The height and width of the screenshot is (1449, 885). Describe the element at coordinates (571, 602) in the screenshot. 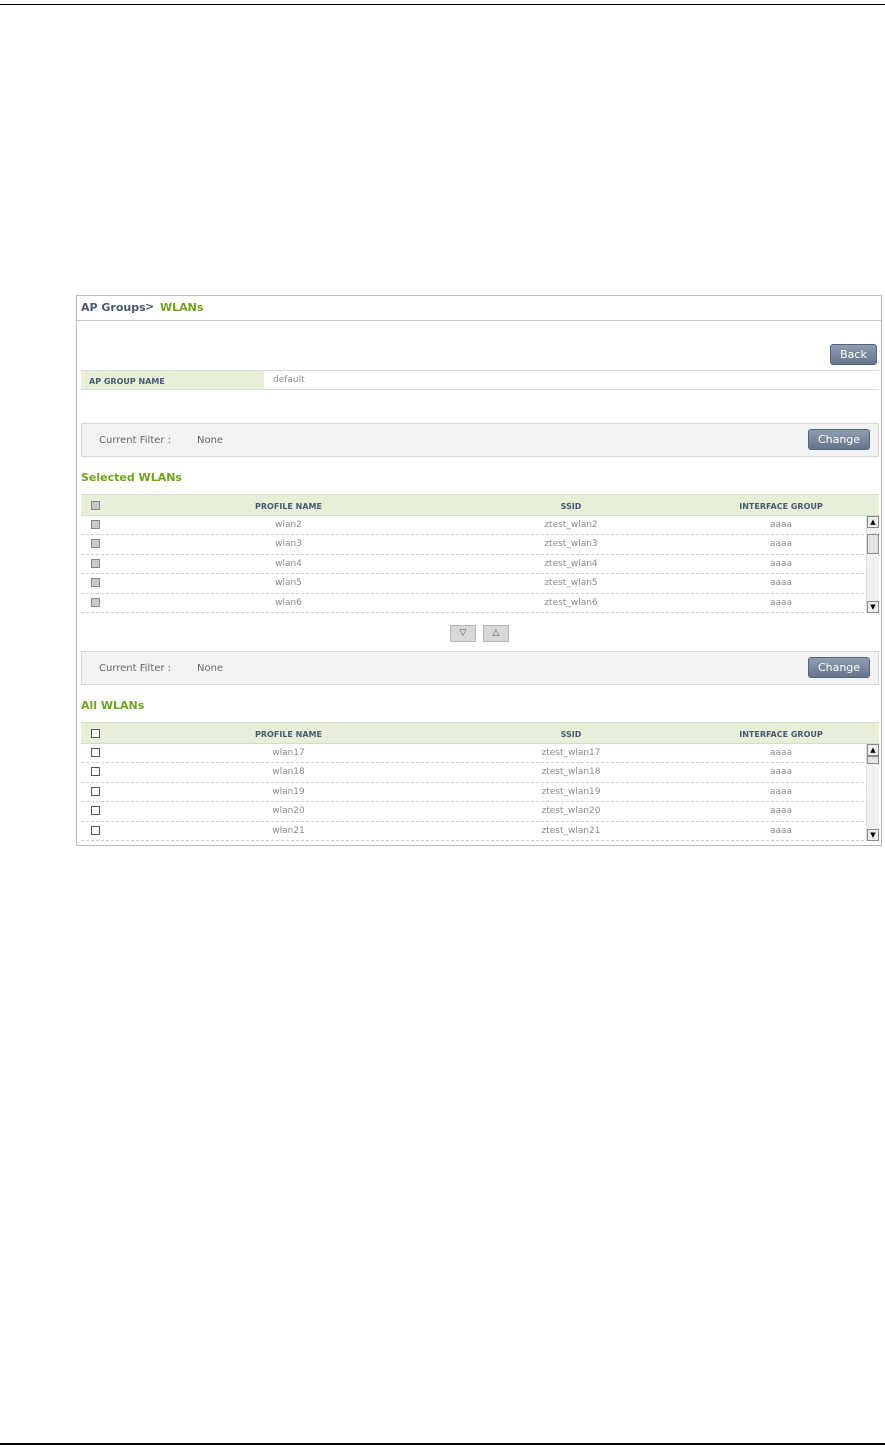

I see `ssid-cell: ztest_wlan6` at that location.